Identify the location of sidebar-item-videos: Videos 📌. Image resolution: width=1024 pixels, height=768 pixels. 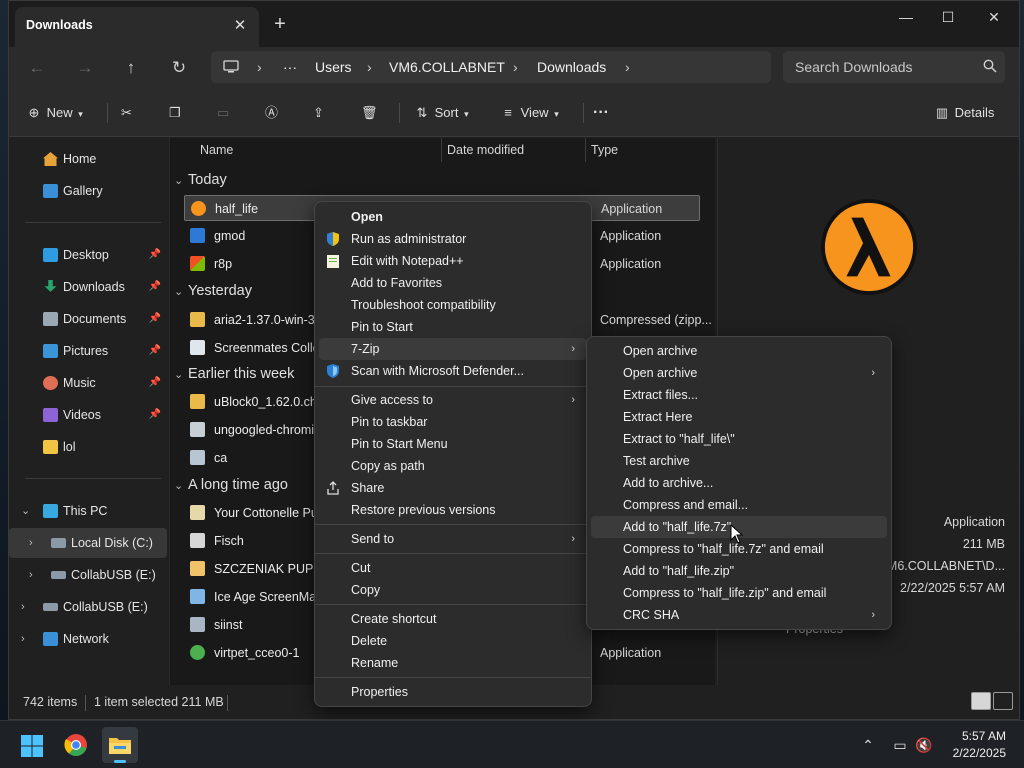
(88, 415).